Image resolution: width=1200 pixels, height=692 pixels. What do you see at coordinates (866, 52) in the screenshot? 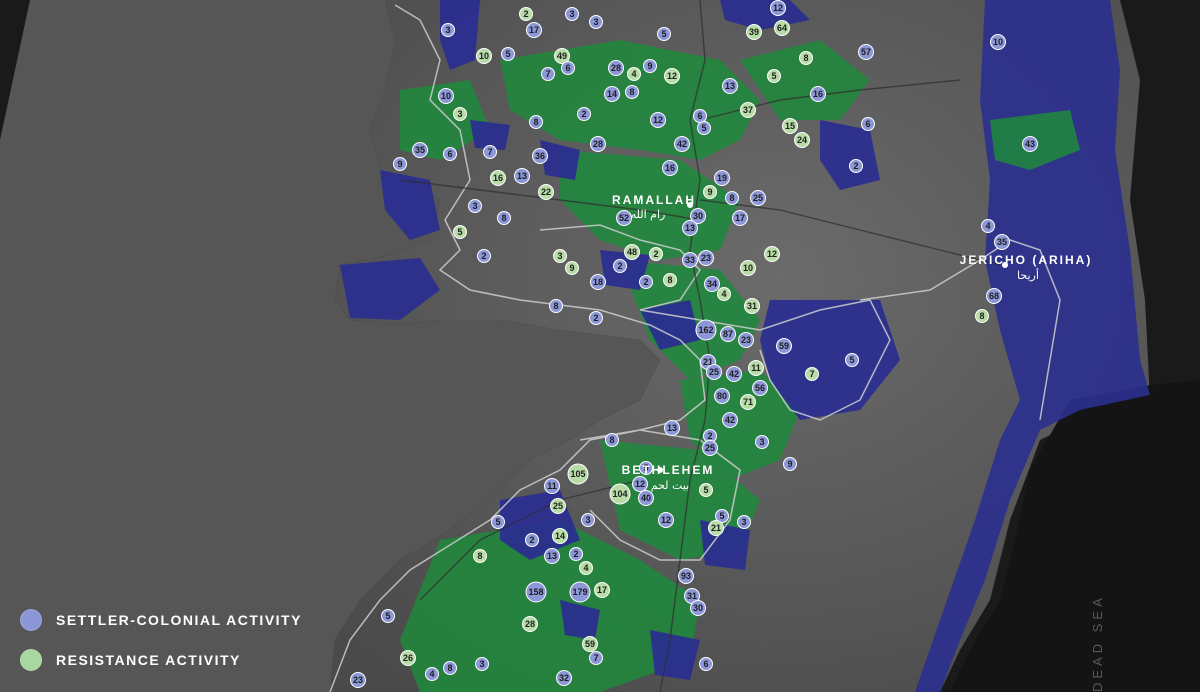
I see `settler-activity-marker: 57` at bounding box center [866, 52].